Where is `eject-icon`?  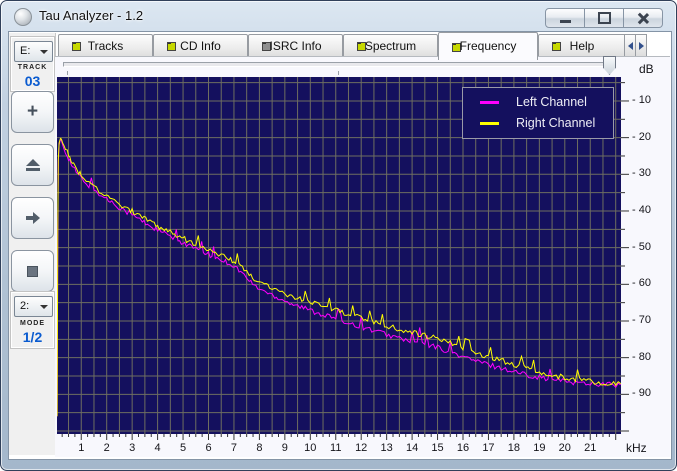
eject-icon is located at coordinates (32, 165).